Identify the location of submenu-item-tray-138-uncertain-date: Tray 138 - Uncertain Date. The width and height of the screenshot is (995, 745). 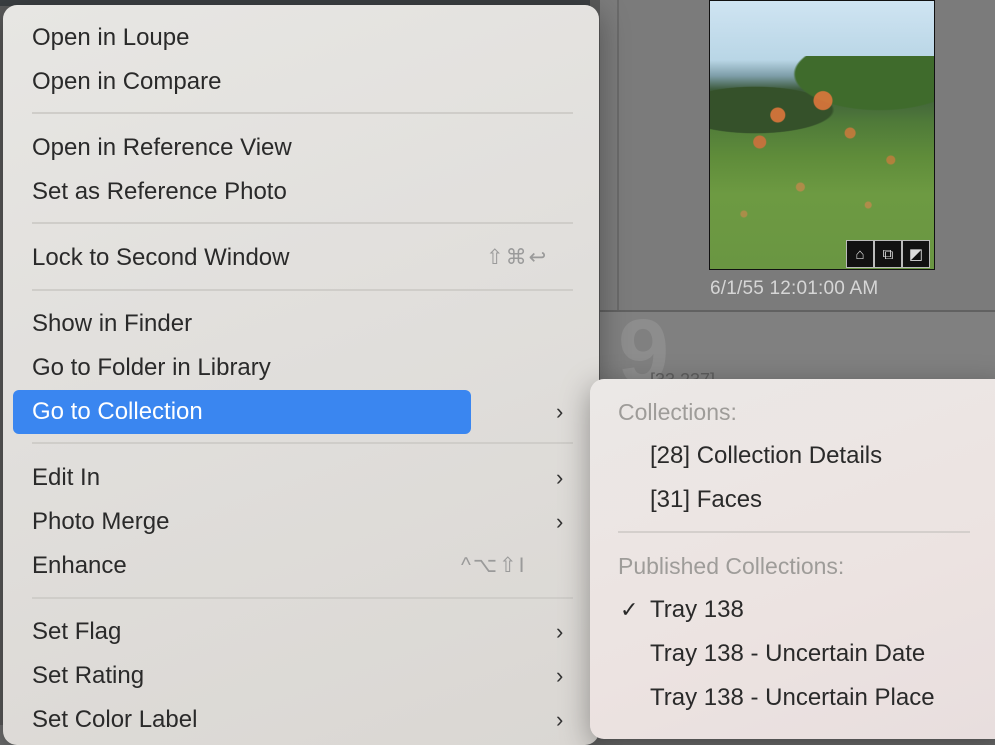
(787, 654).